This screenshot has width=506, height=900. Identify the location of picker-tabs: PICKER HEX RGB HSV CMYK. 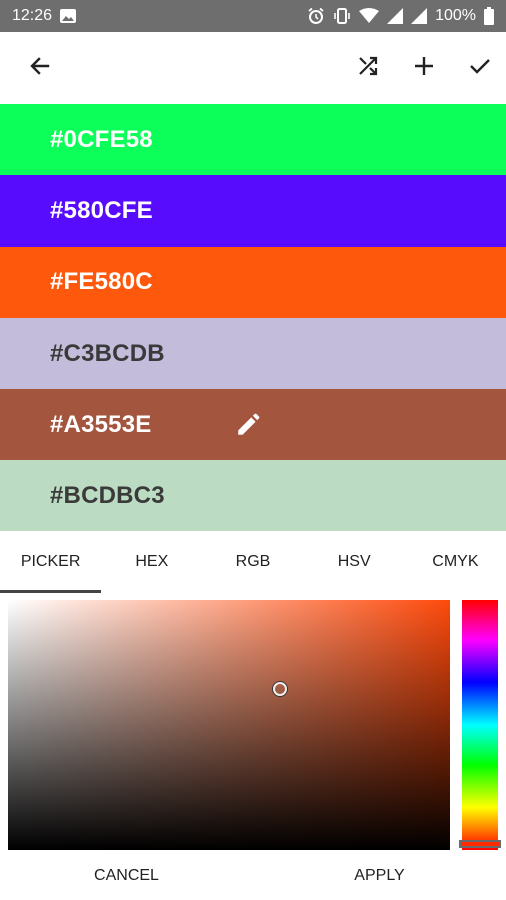
(253, 562).